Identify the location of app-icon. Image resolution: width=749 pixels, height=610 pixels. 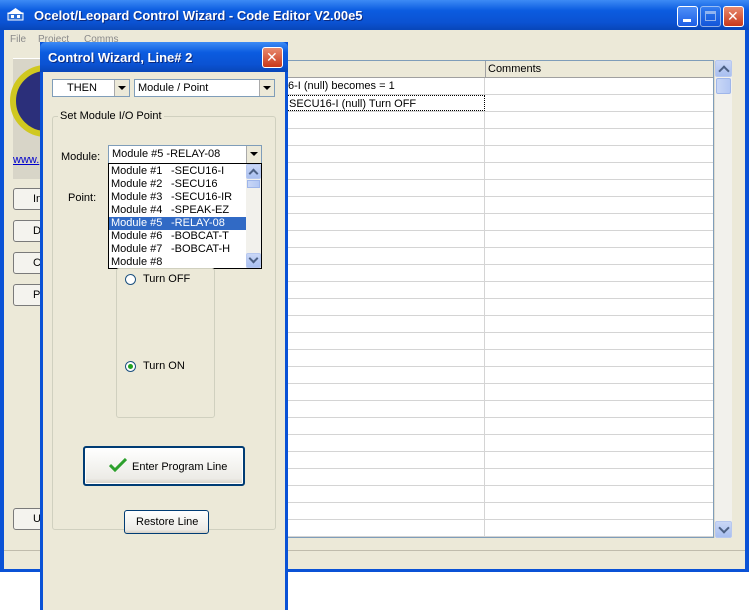
(15, 14).